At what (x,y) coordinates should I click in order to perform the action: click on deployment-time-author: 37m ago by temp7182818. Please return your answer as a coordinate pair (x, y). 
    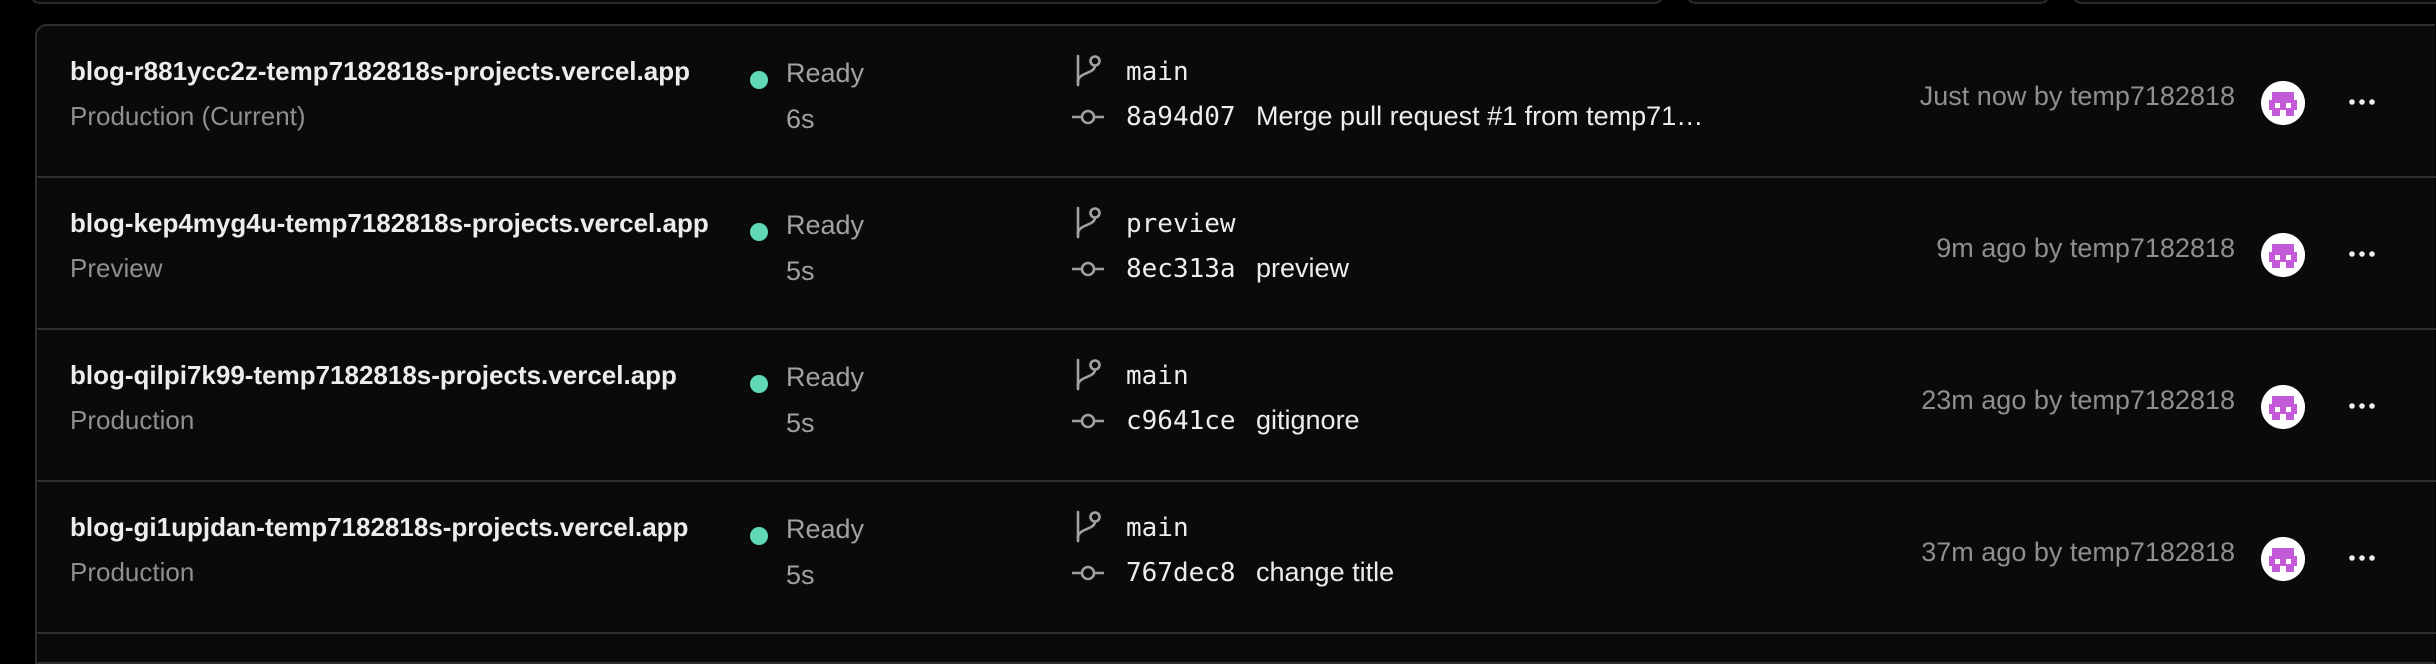
    Looking at the image, I should click on (2078, 552).